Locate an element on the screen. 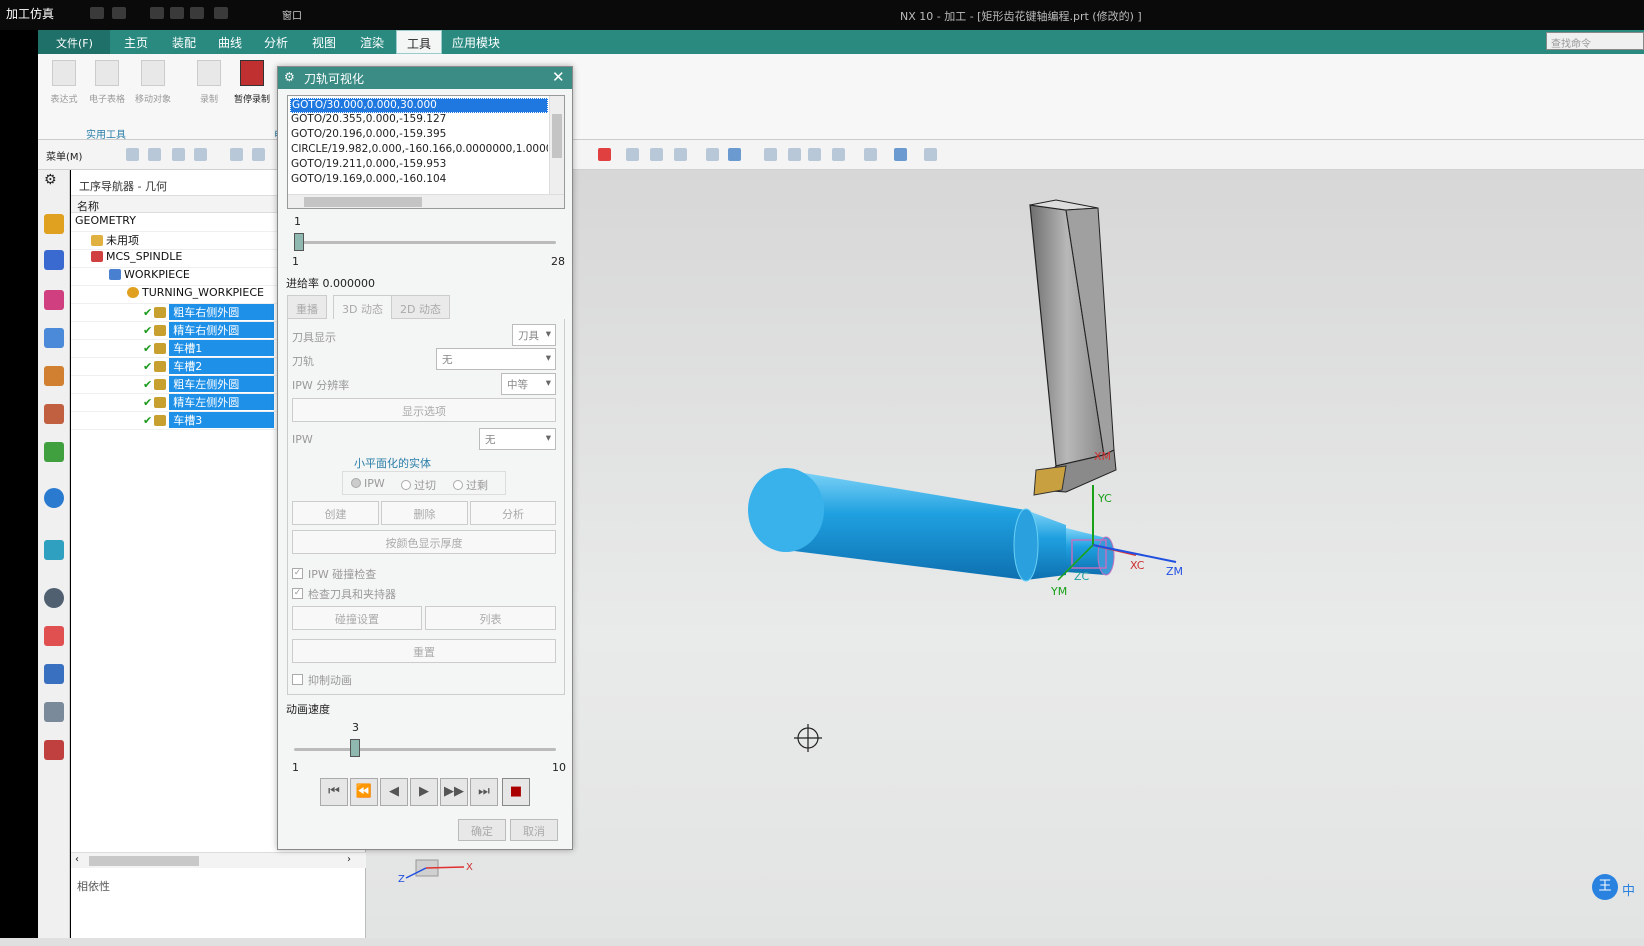 This screenshot has height=946, width=1644. create-button: 创建 is located at coordinates (335, 513).